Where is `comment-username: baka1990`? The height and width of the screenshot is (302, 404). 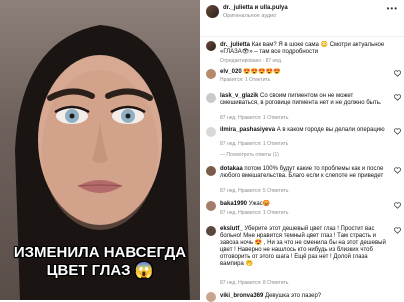 comment-username: baka1990 is located at coordinates (233, 204).